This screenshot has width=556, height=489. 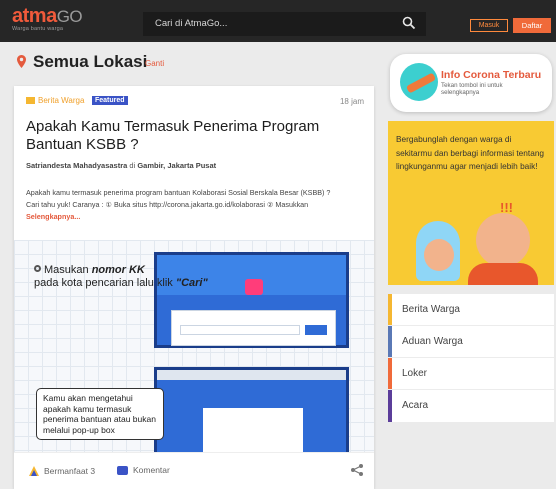 What do you see at coordinates (240, 330) in the screenshot?
I see `mockup-search-field` at bounding box center [240, 330].